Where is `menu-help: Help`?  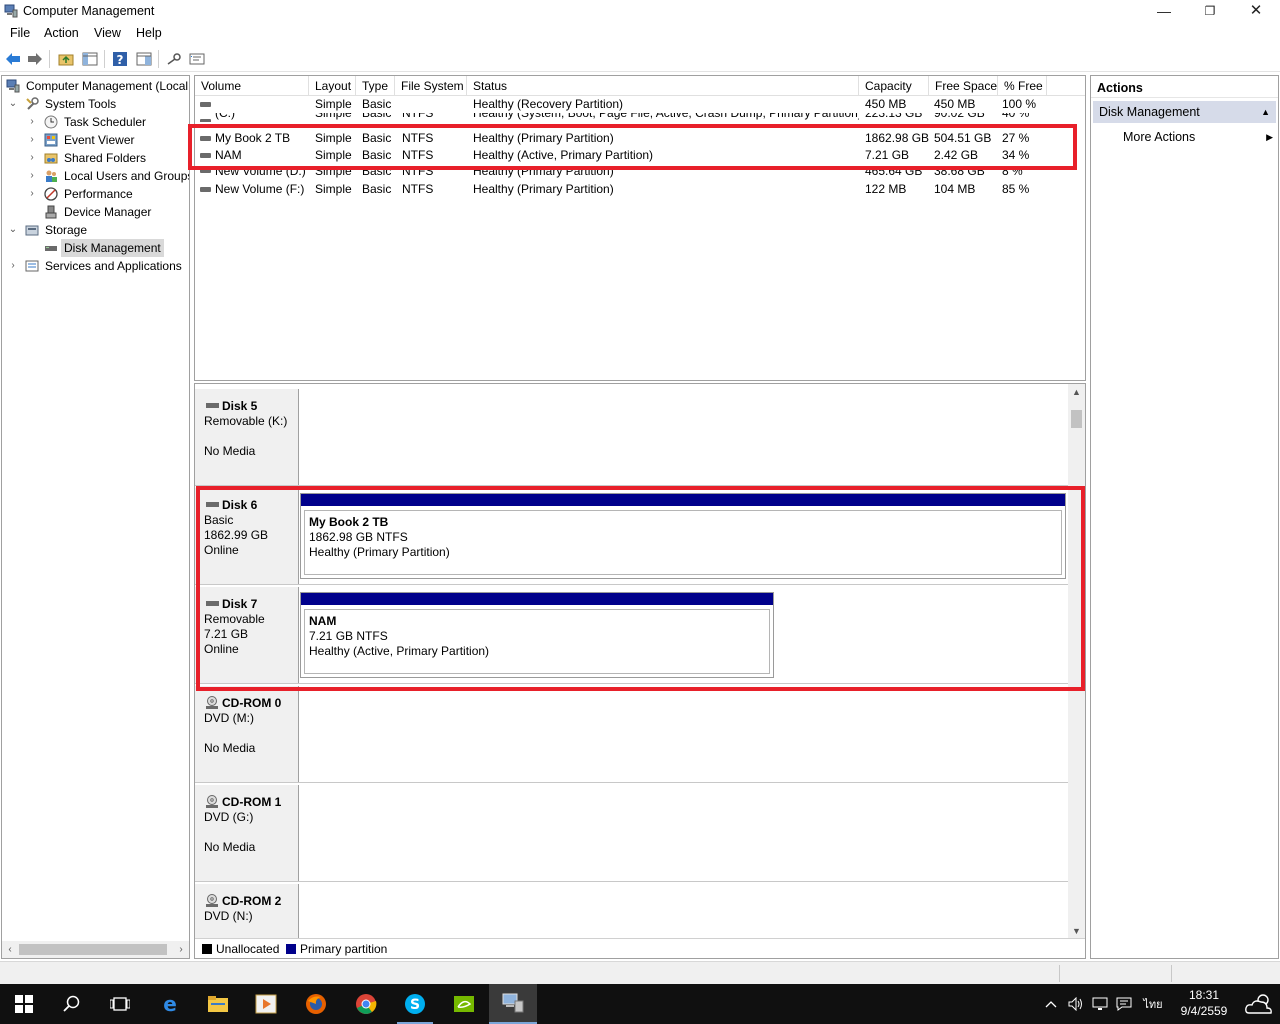 menu-help: Help is located at coordinates (149, 33).